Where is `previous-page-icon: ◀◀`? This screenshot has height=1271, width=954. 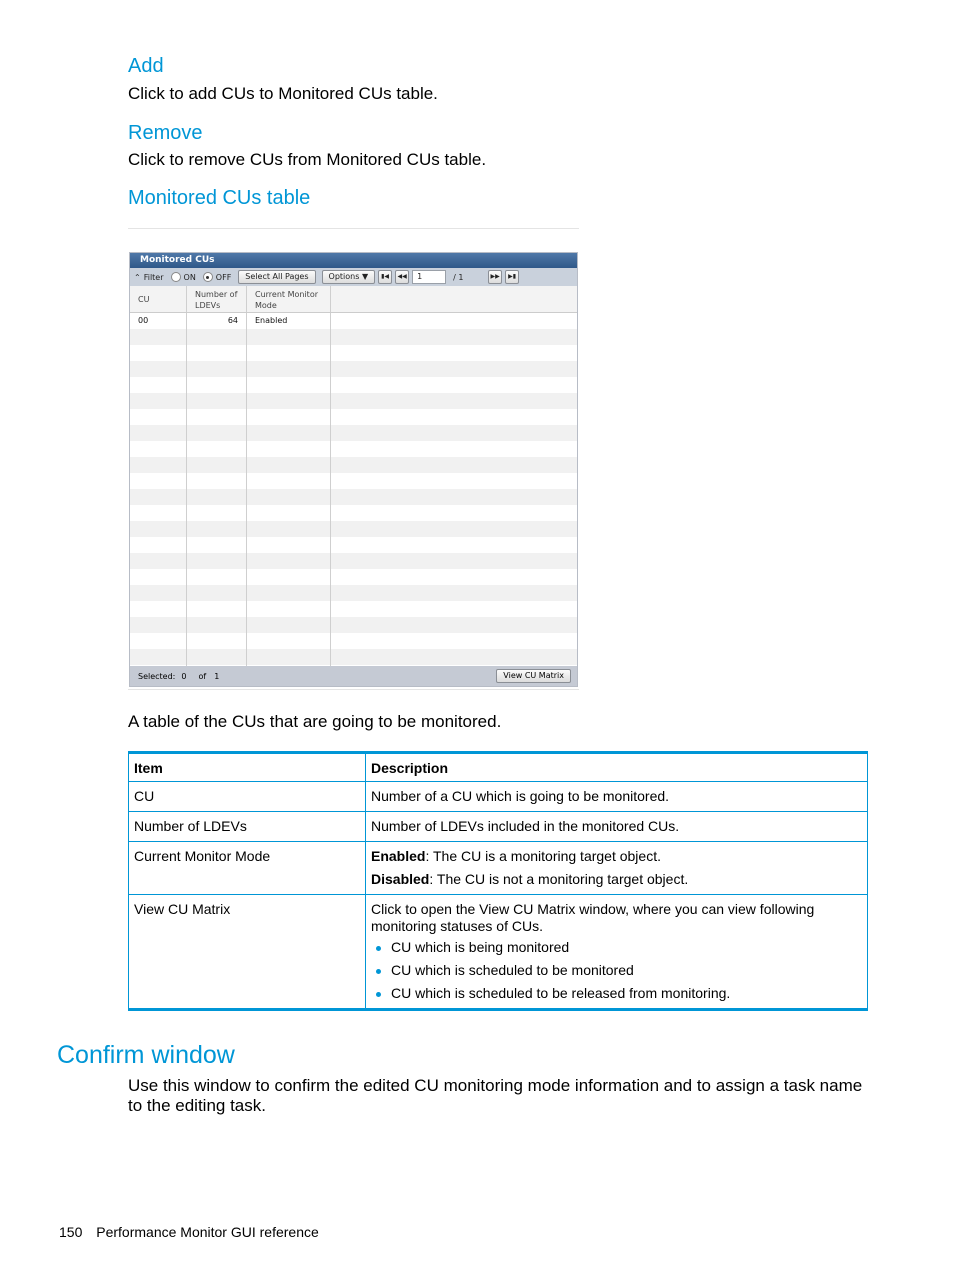 previous-page-icon: ◀◀ is located at coordinates (402, 277).